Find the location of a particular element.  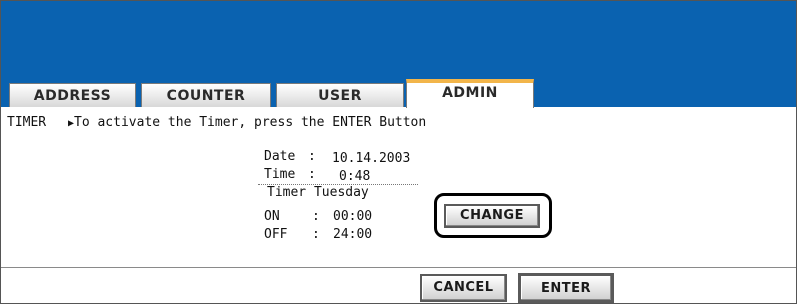

time-label: Time is located at coordinates (280, 174).